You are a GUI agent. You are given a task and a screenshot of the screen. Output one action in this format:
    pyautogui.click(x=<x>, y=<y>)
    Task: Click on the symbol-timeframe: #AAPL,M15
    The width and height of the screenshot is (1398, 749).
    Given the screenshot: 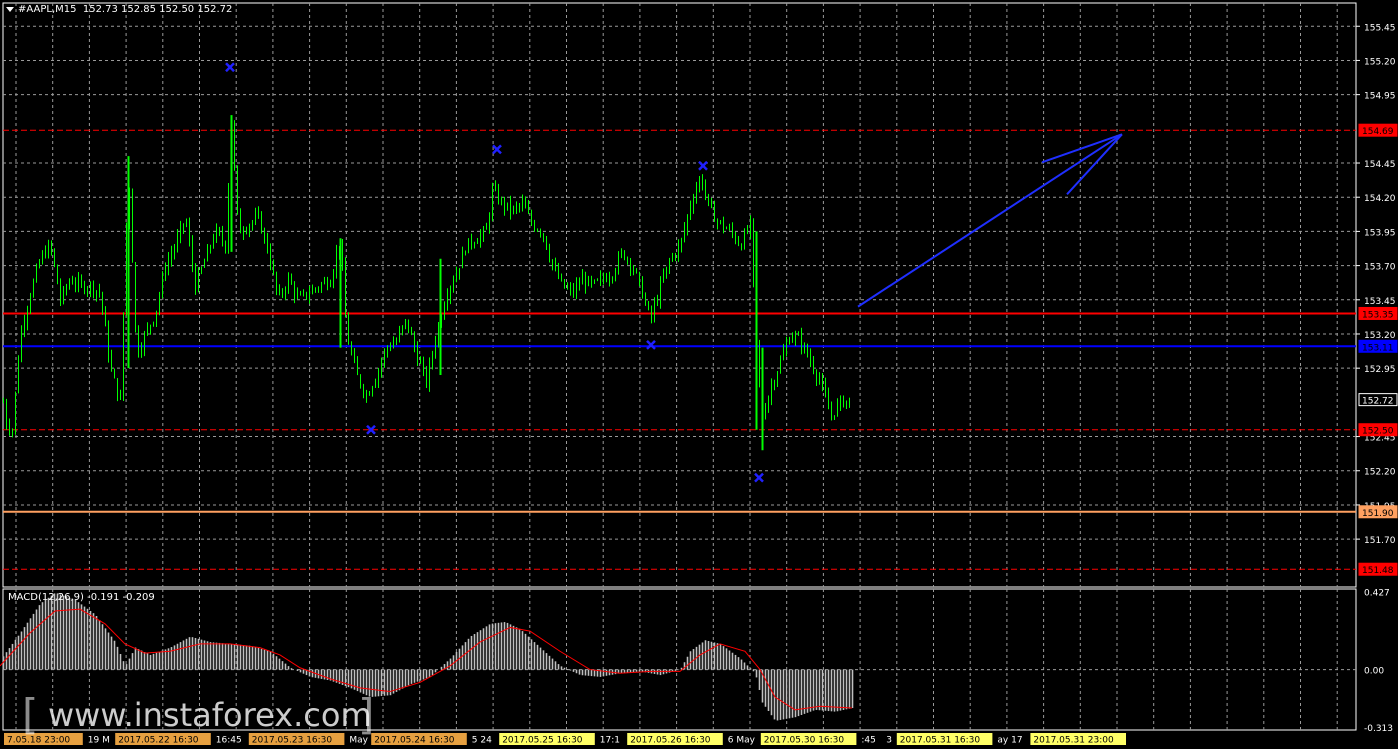 What is the action you would take?
    pyautogui.click(x=47, y=9)
    